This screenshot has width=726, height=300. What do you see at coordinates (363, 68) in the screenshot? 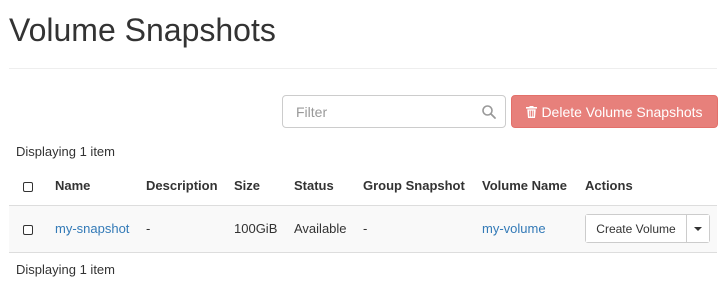
I see `title-divider` at bounding box center [363, 68].